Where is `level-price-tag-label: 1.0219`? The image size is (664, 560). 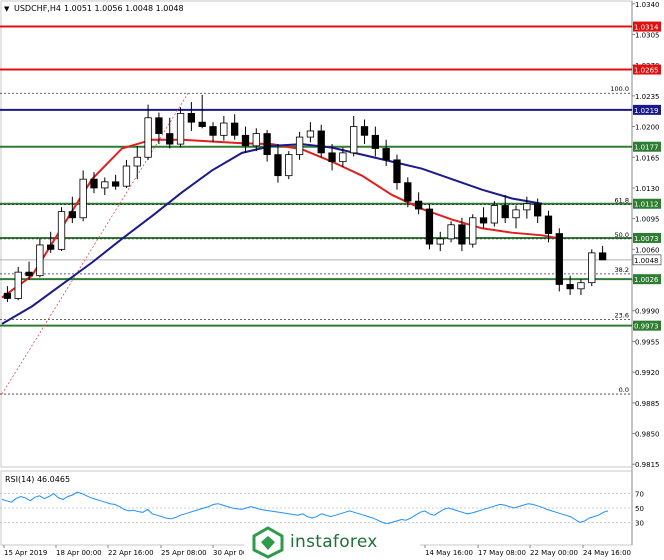
level-price-tag-label: 1.0219 is located at coordinates (646, 111).